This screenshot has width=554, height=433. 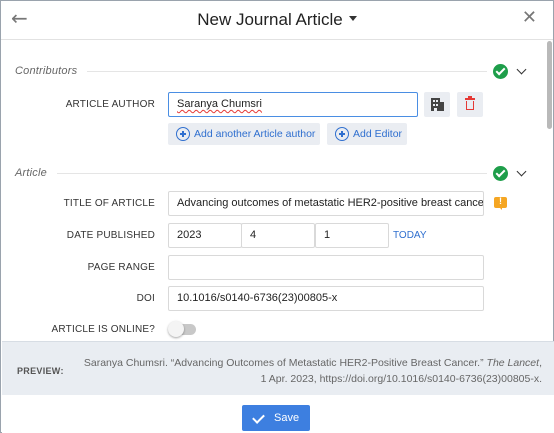 I want to click on note-warning-icon, so click(x=500, y=202).